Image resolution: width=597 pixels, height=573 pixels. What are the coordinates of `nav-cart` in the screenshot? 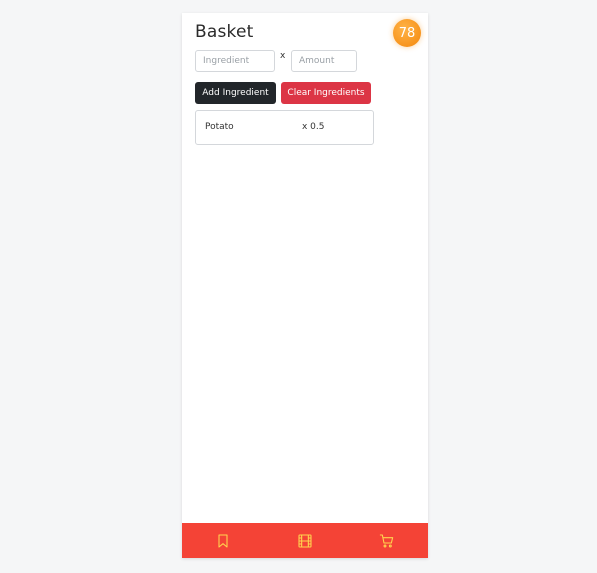 It's located at (387, 540).